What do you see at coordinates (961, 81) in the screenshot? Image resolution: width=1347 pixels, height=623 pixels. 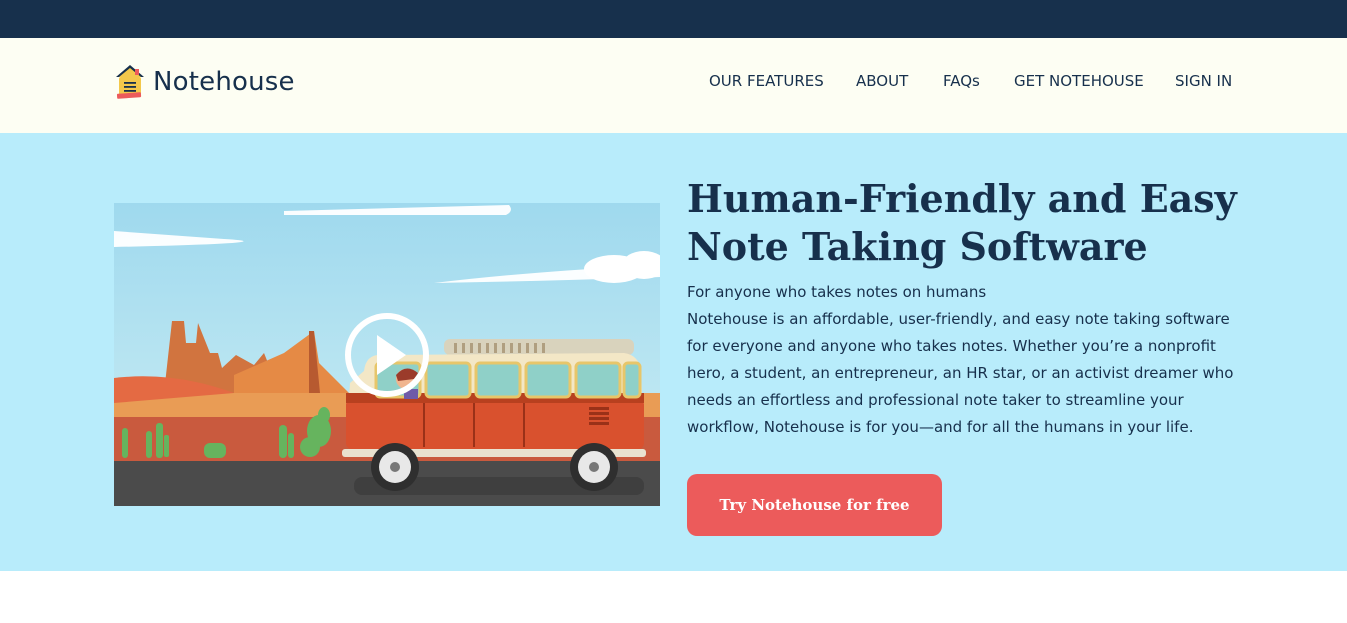 I see `nav-faqs: FAQs` at bounding box center [961, 81].